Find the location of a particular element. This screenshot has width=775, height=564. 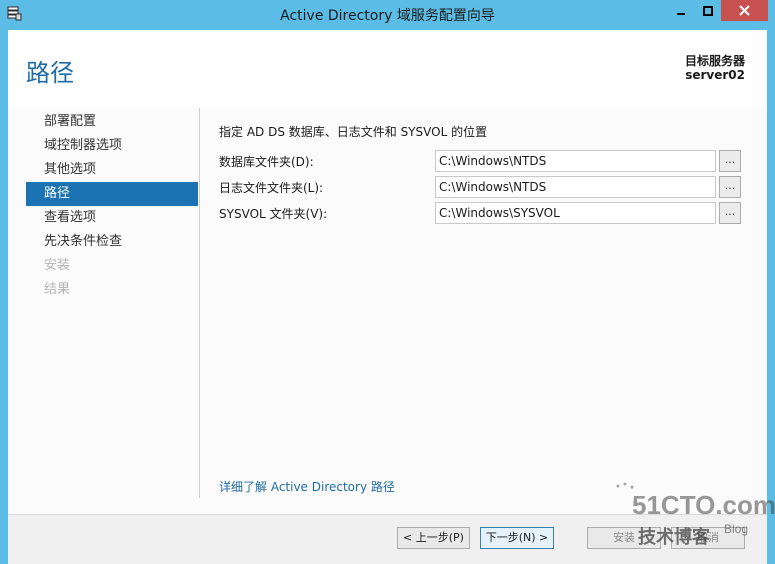

database-folder-label: 数据库文件夹(D): is located at coordinates (266, 162).